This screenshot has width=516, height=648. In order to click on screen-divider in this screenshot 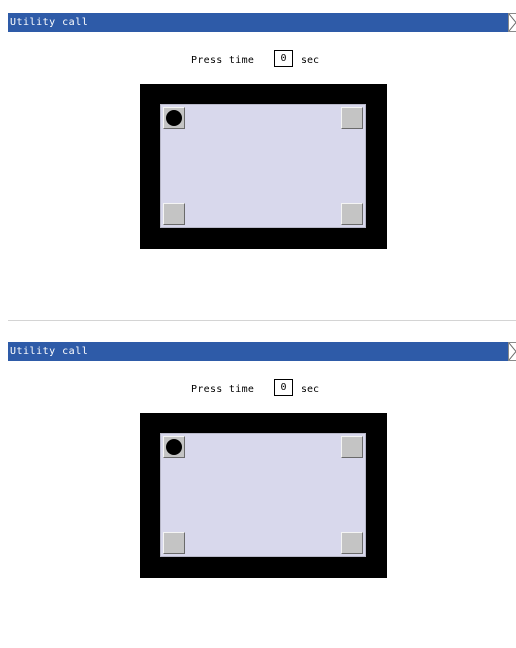, I will do `click(262, 320)`.